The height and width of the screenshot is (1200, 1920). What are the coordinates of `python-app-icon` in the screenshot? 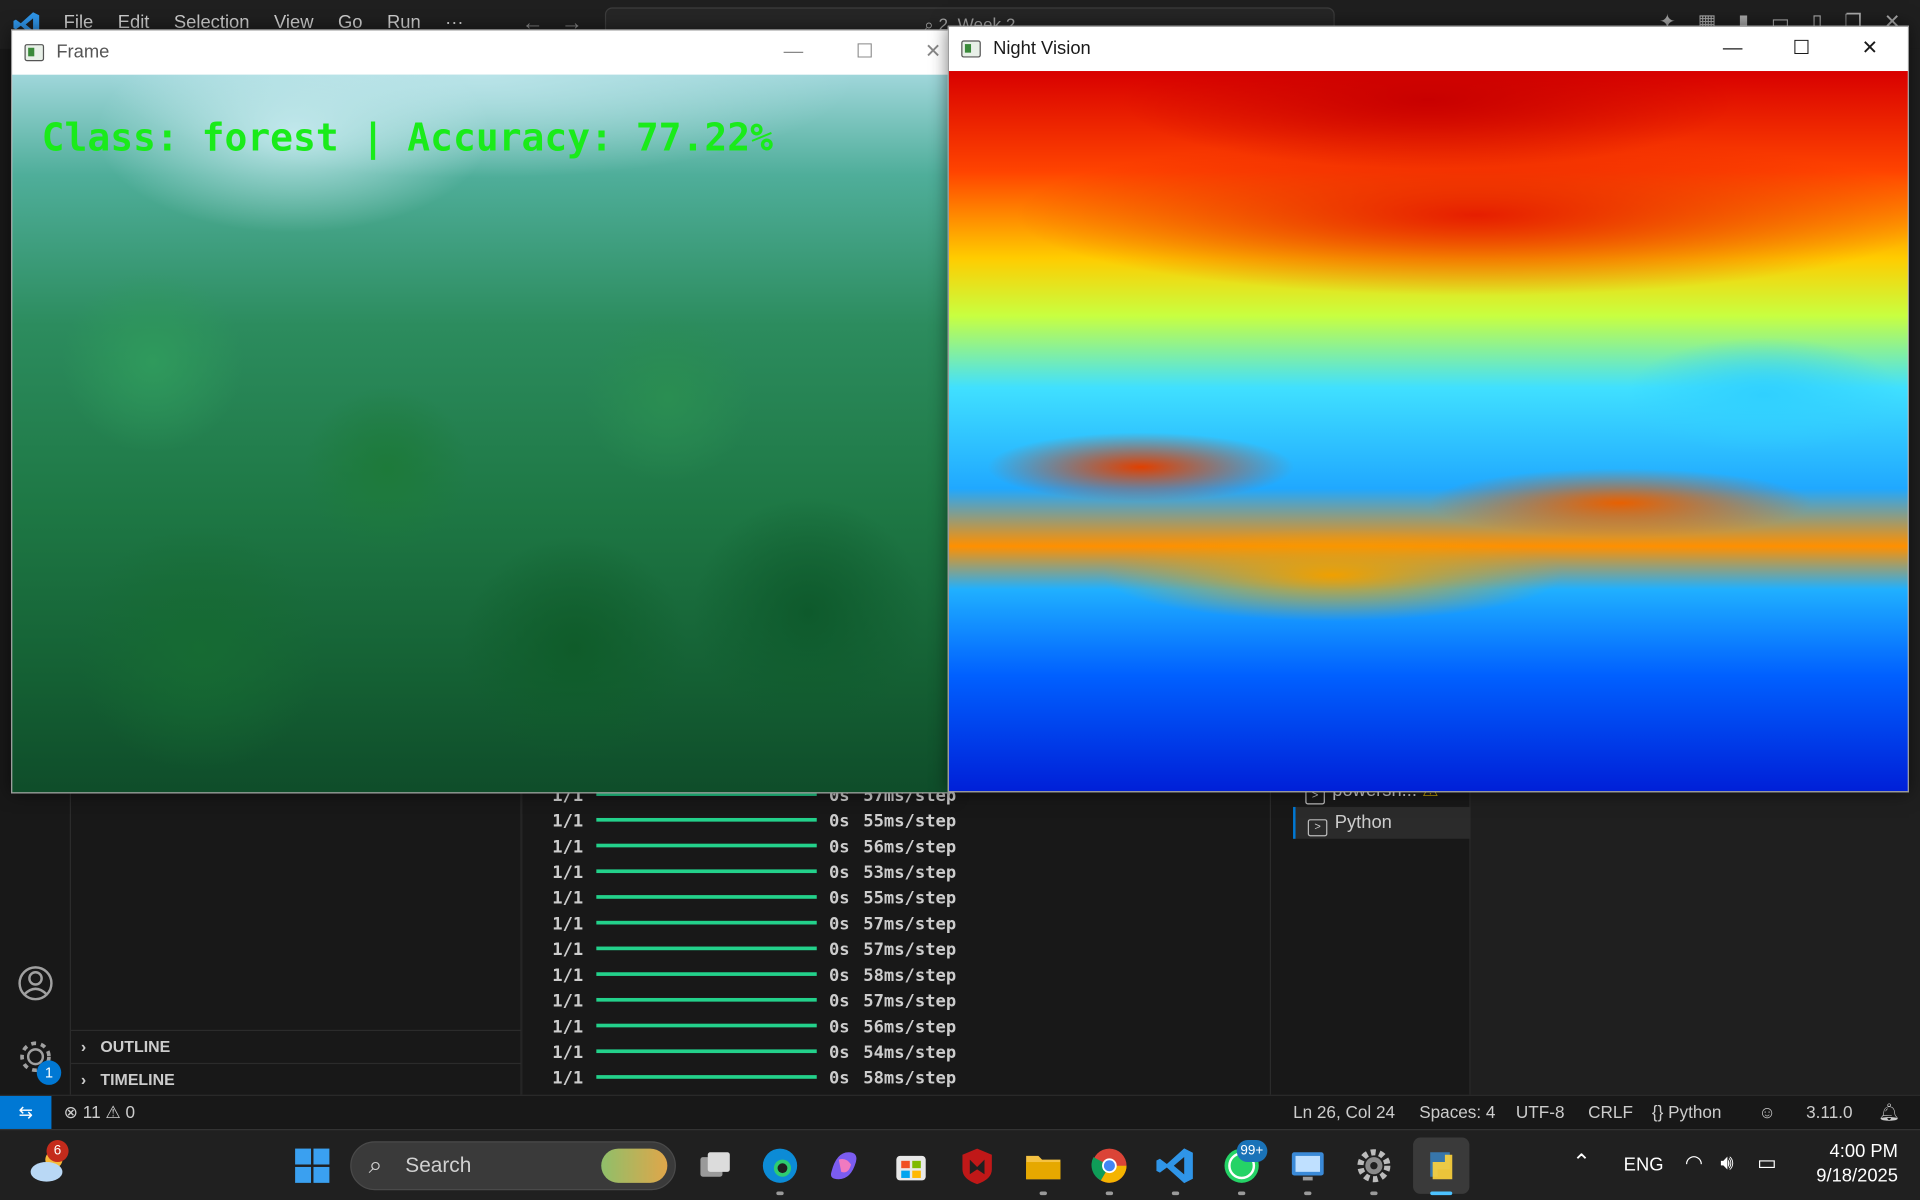 It's located at (1441, 1165).